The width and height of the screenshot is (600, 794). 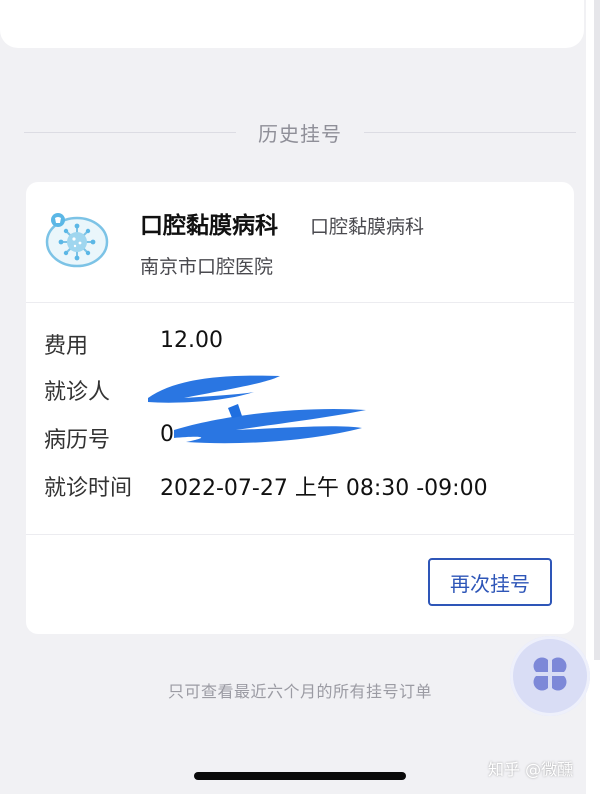 What do you see at coordinates (324, 488) in the screenshot?
I see `time-value: 2022-07-27 上午 08:30 -09:00` at bounding box center [324, 488].